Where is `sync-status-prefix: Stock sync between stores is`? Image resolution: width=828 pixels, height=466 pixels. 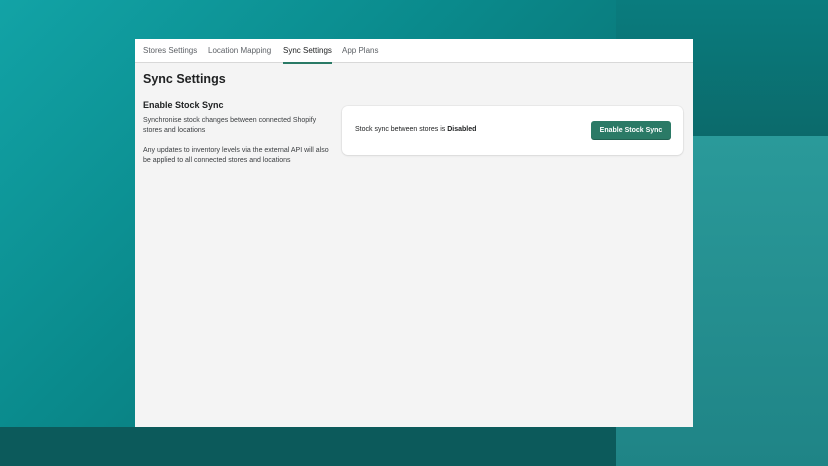 sync-status-prefix: Stock sync between stores is is located at coordinates (401, 129).